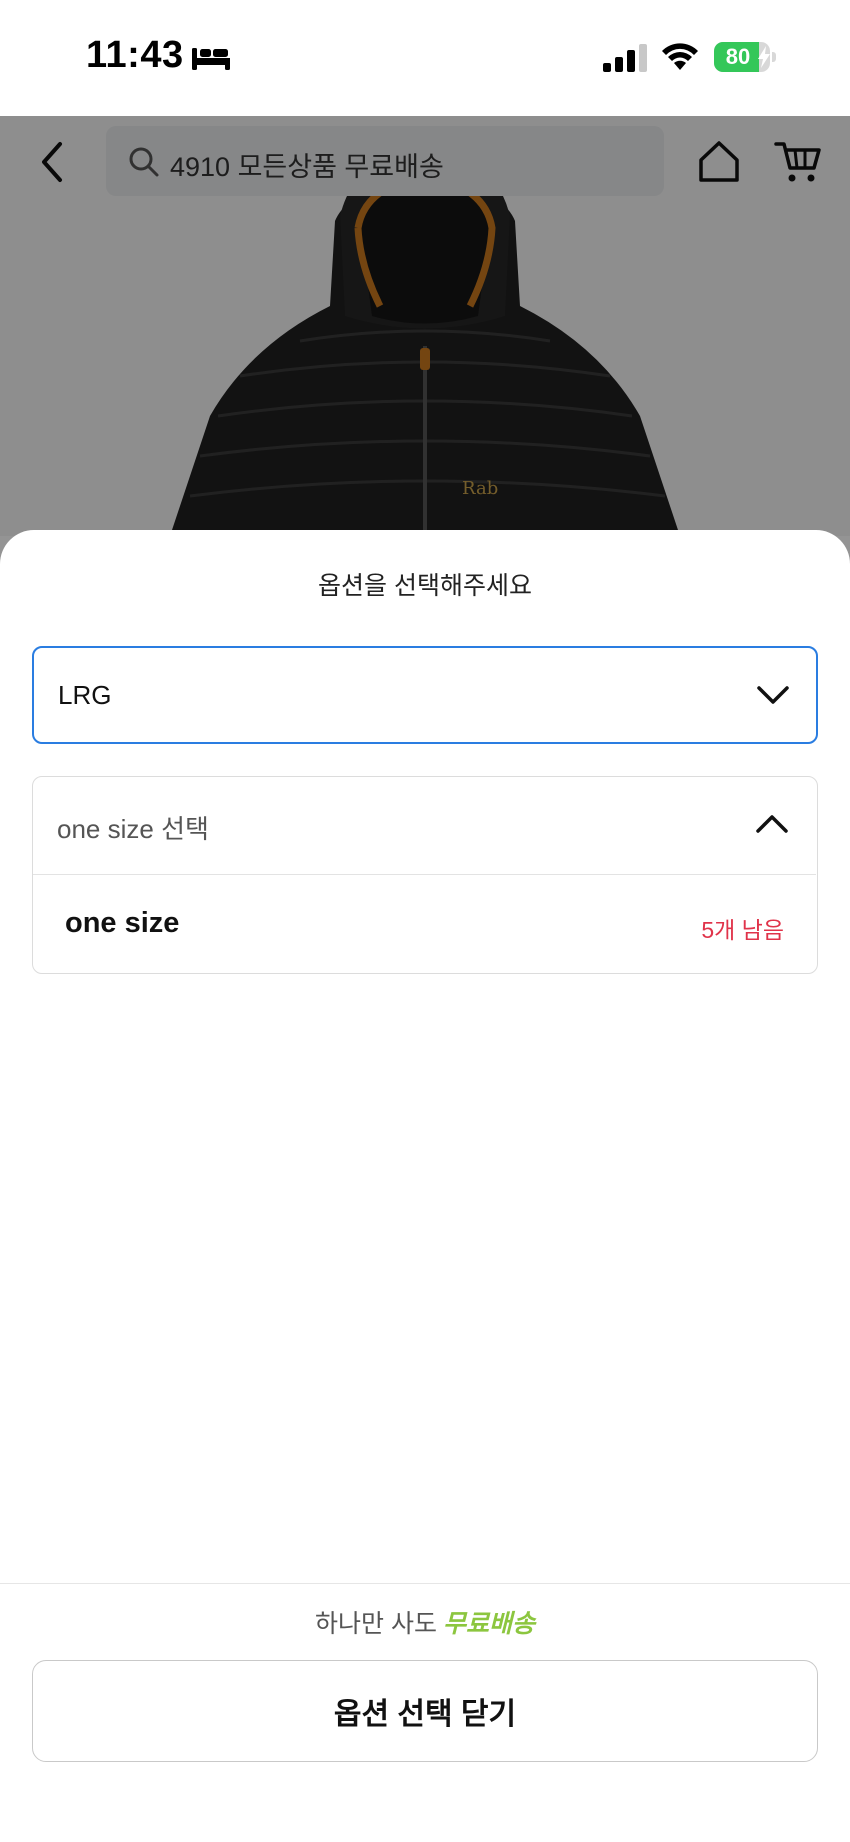 The image size is (850, 1842). What do you see at coordinates (625, 58) in the screenshot?
I see `signal-icon` at bounding box center [625, 58].